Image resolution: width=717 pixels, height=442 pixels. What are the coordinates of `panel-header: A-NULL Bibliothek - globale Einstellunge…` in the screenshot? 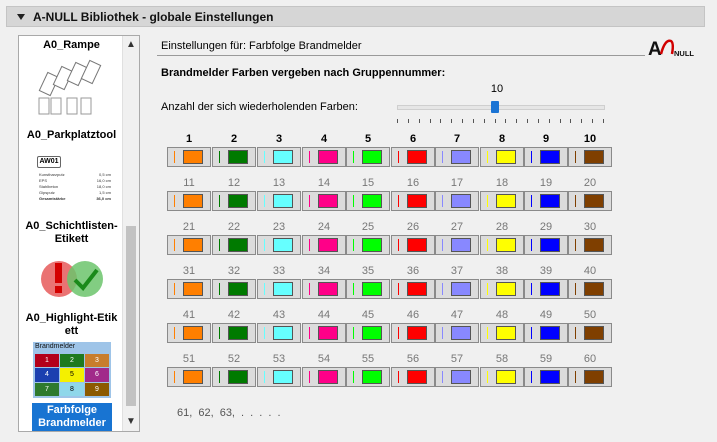 It's located at (355, 16).